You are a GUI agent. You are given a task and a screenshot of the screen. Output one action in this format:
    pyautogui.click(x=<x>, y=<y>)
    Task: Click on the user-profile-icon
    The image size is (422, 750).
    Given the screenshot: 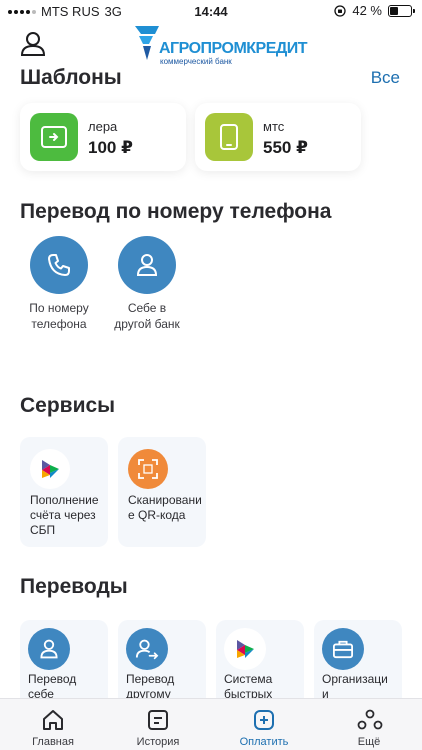 What is the action you would take?
    pyautogui.click(x=33, y=44)
    